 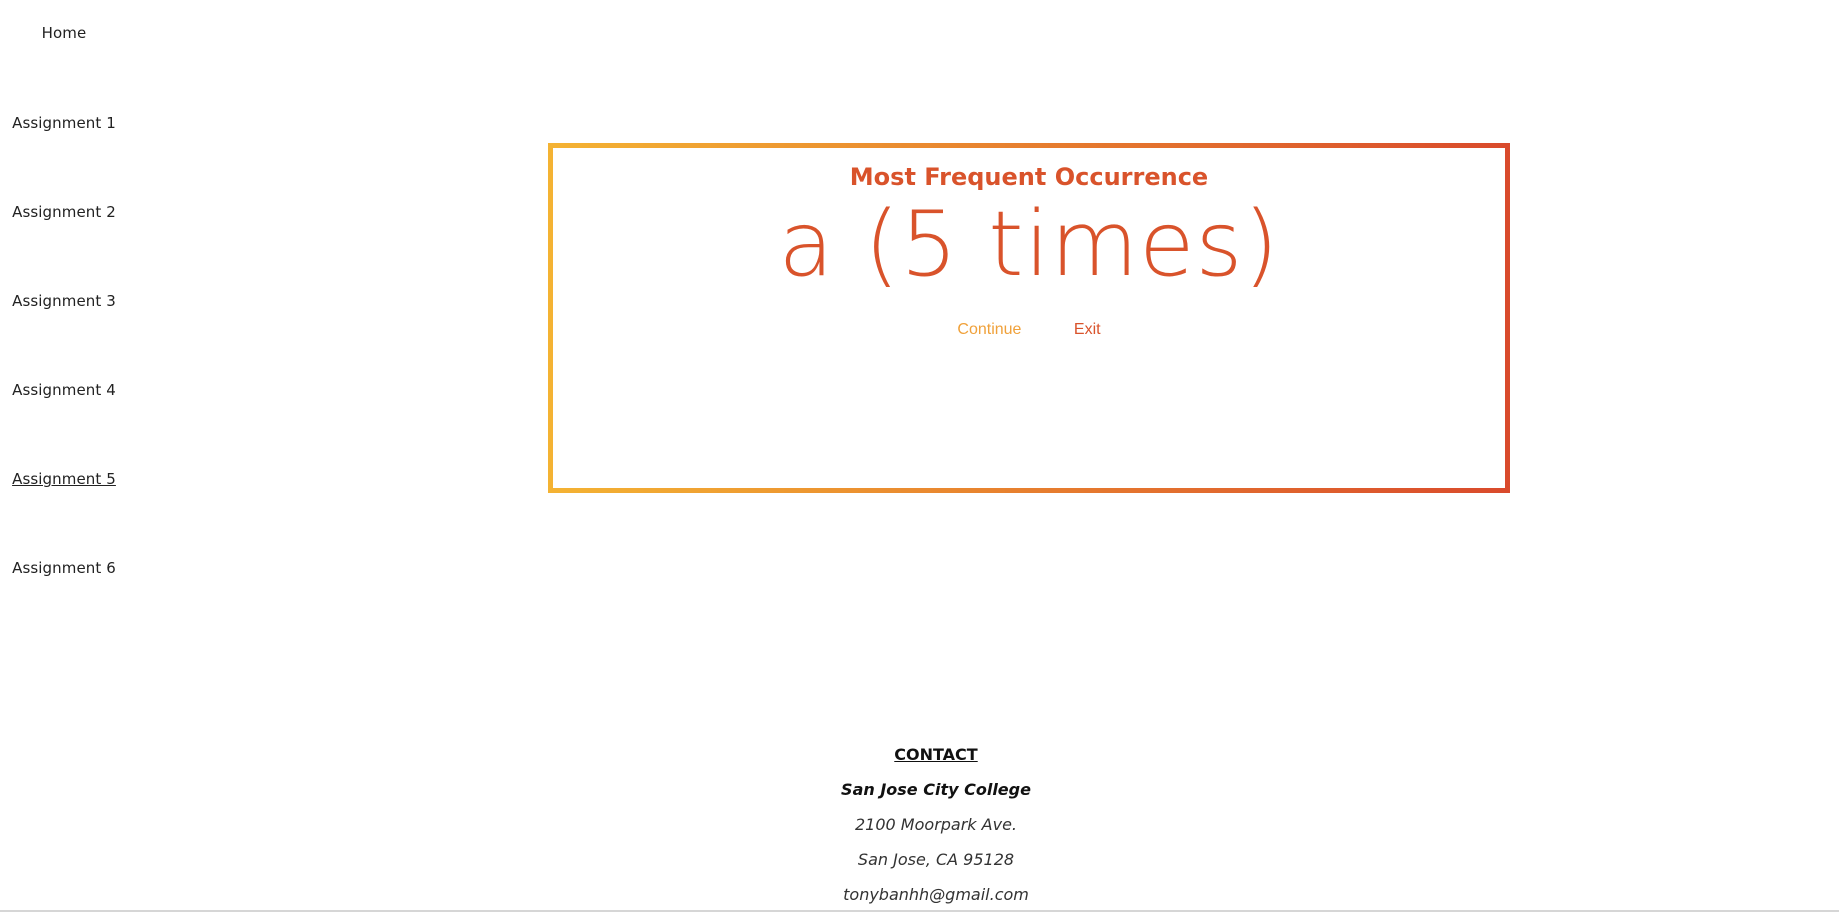 What do you see at coordinates (936, 754) in the screenshot?
I see `contact-heading: CONTACT` at bounding box center [936, 754].